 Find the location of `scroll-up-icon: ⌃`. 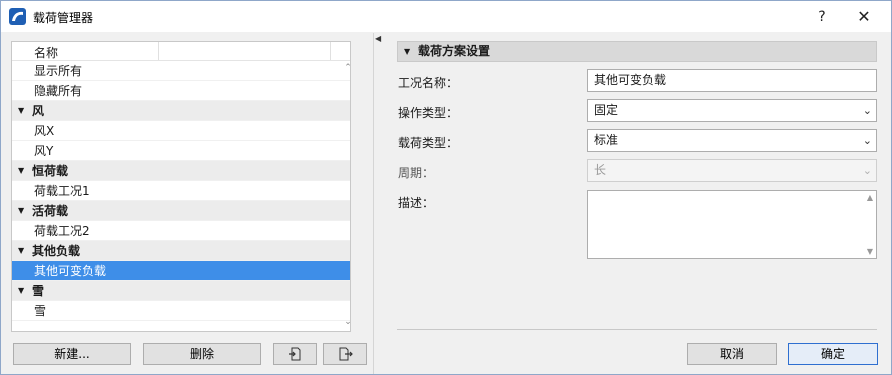

scroll-up-icon: ⌃ is located at coordinates (348, 68).